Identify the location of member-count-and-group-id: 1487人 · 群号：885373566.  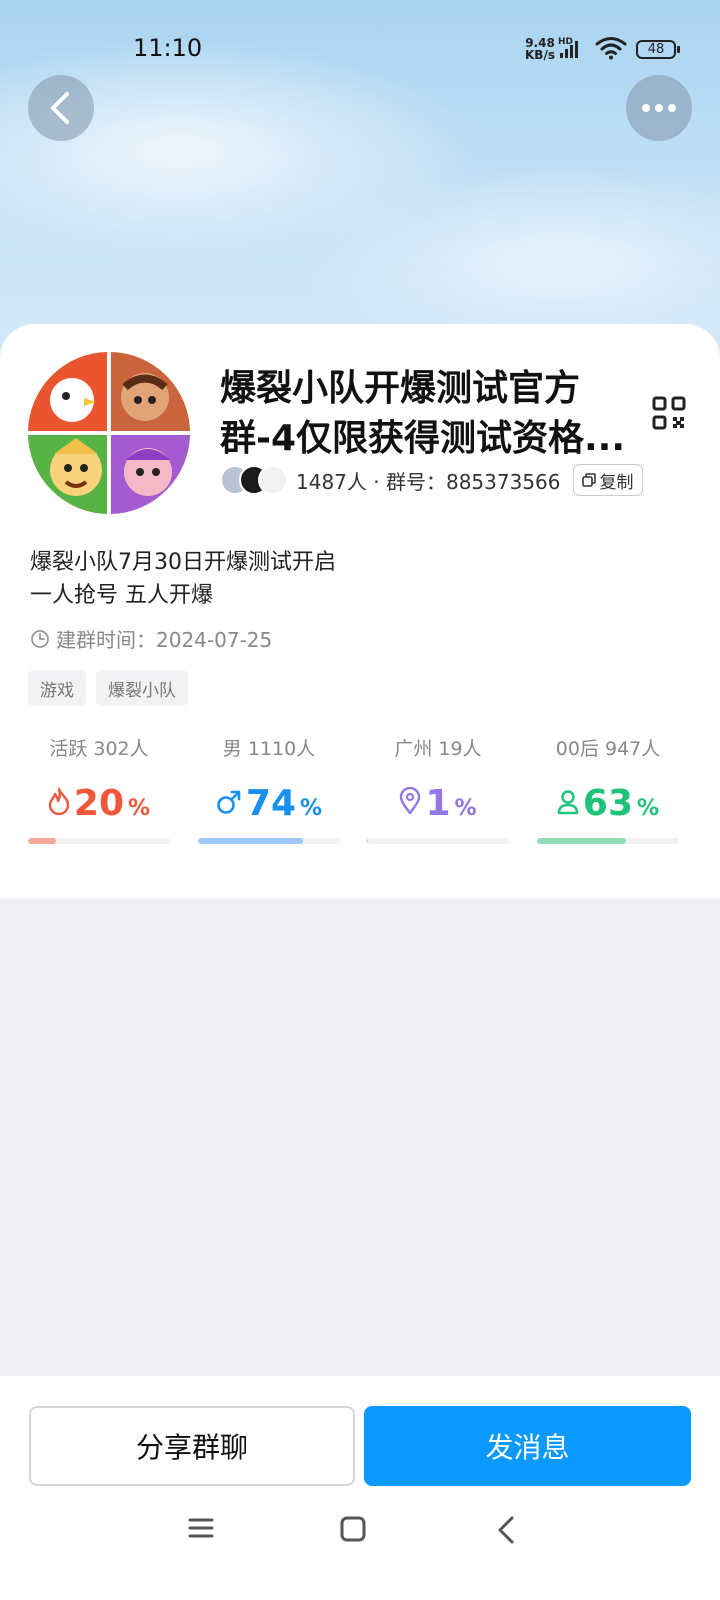
(428, 481).